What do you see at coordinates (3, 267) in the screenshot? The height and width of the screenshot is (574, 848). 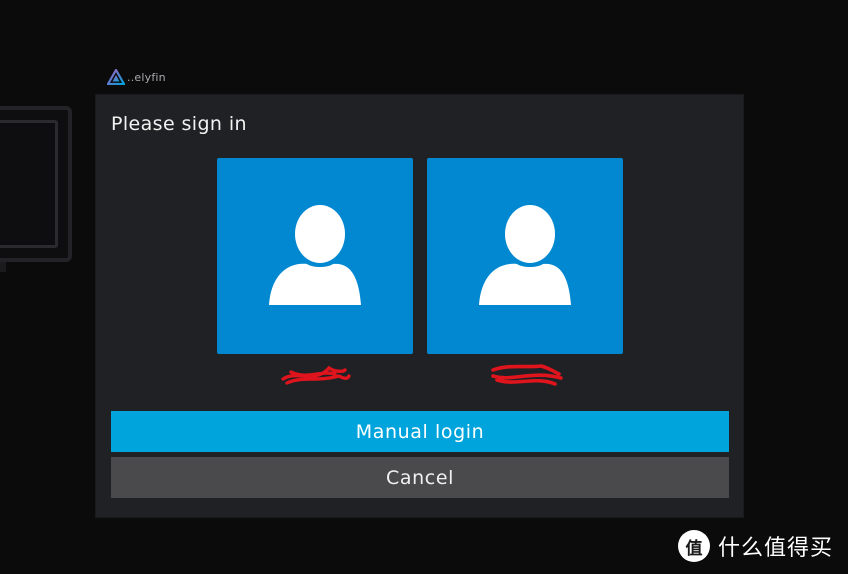 I see `background-monitor-stand` at bounding box center [3, 267].